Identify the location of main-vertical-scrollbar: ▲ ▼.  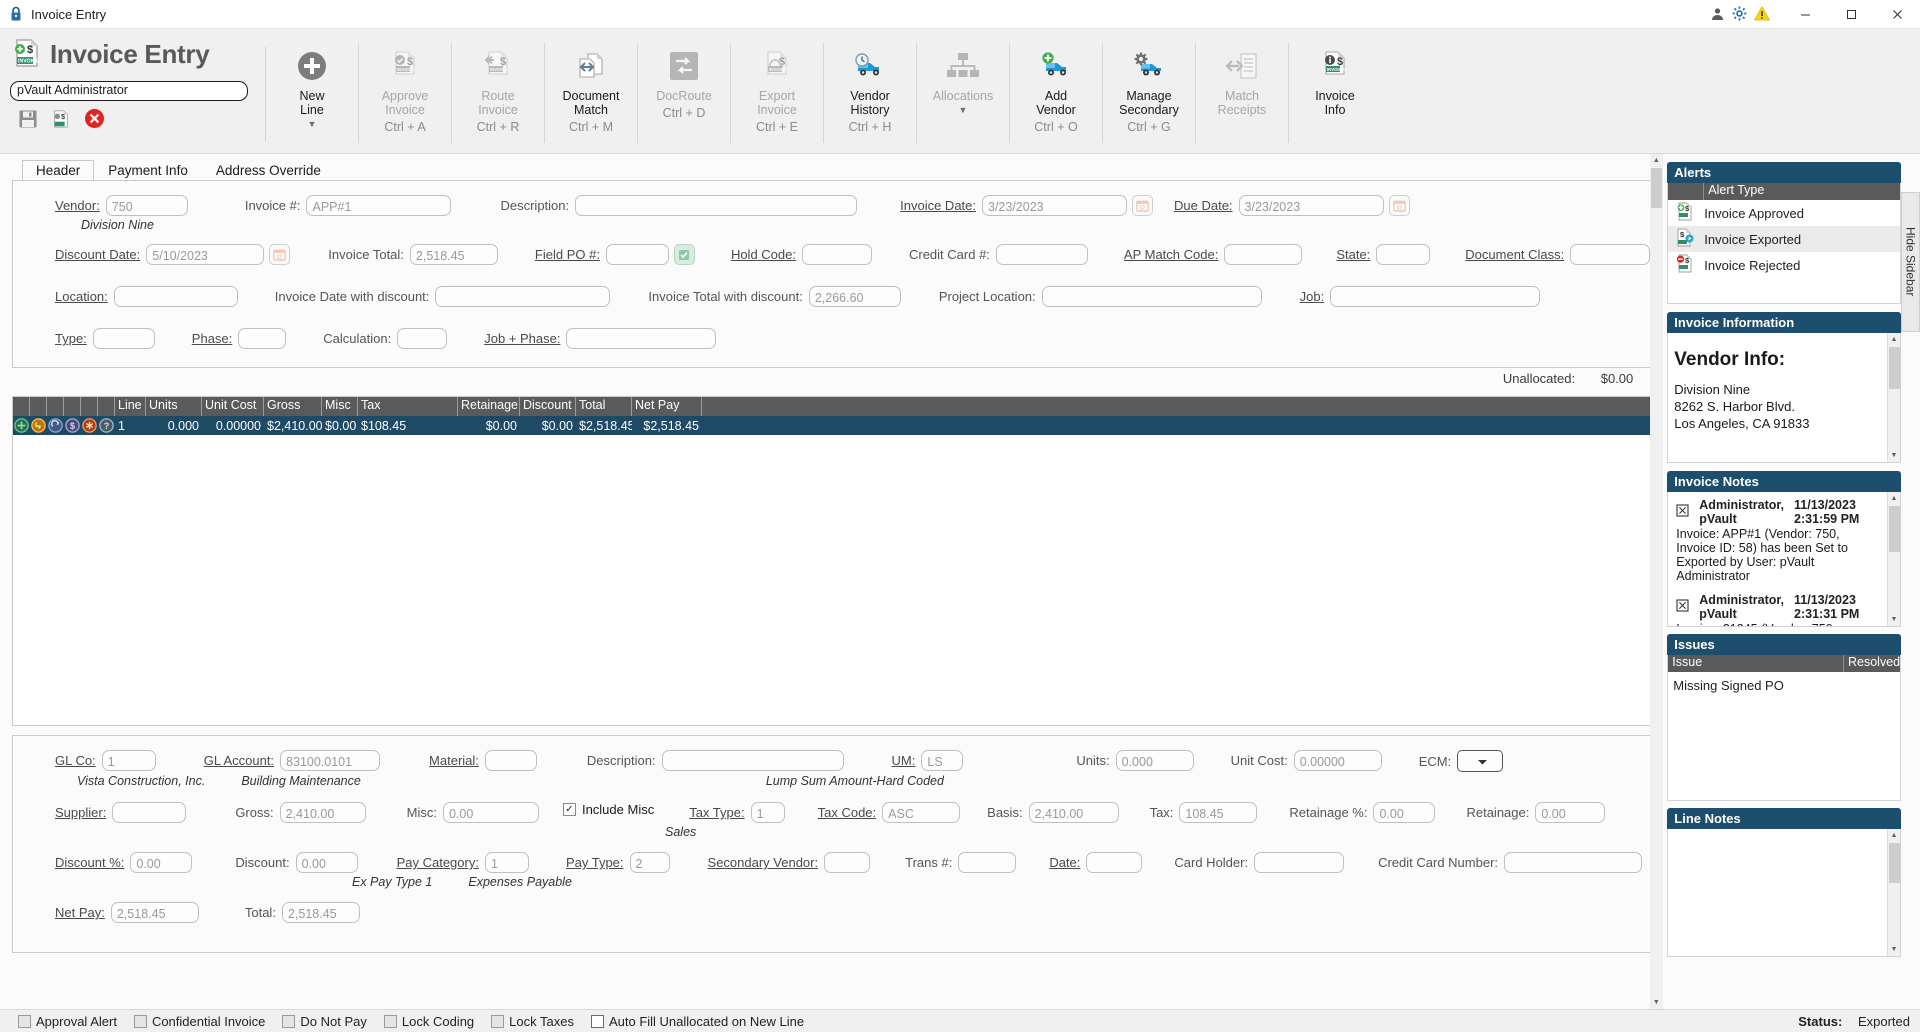
(1657, 581).